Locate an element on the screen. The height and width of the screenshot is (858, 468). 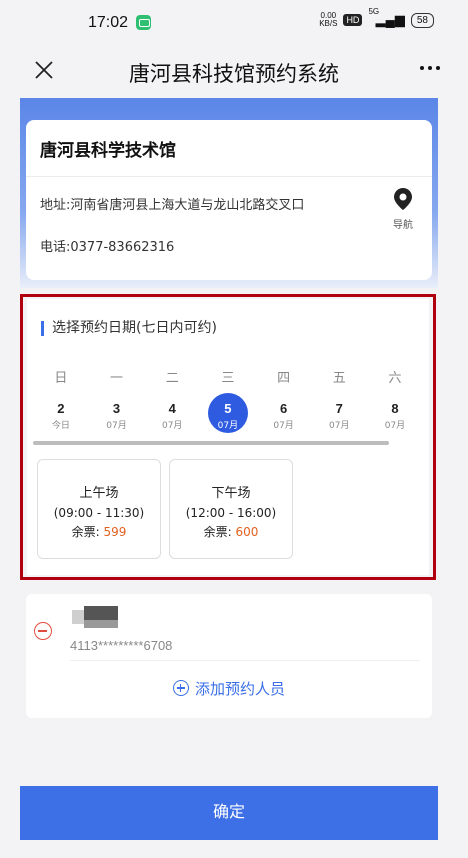
weekday-label: 日 is located at coordinates (61, 378).